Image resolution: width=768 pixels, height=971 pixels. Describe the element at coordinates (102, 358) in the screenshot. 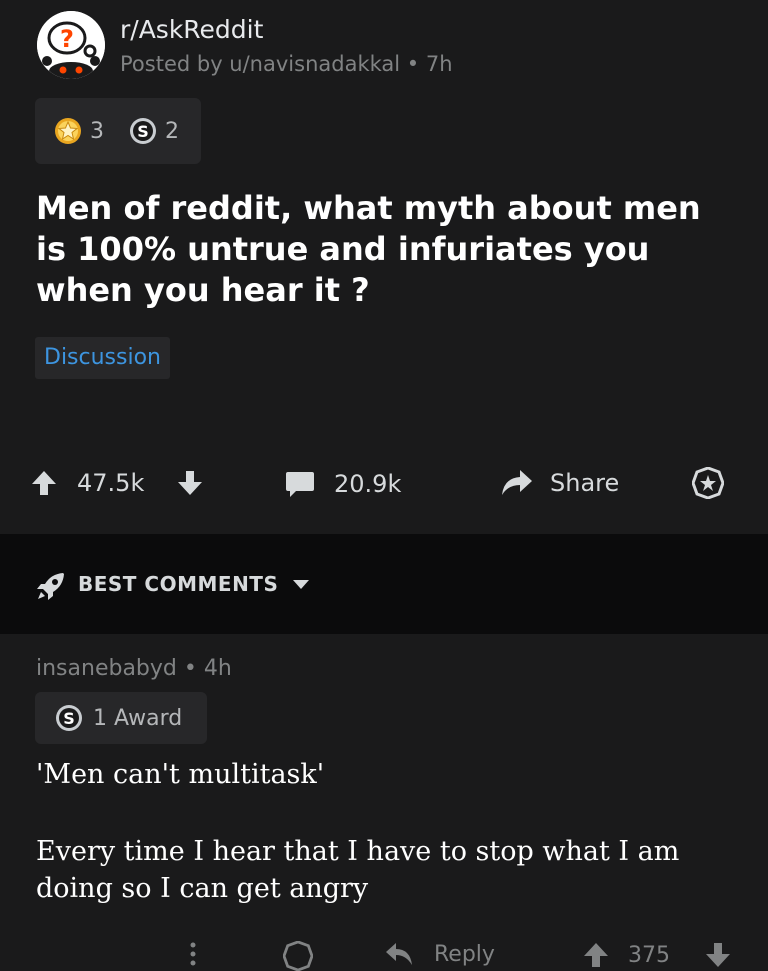

I see `post-flair: Discussion` at that location.